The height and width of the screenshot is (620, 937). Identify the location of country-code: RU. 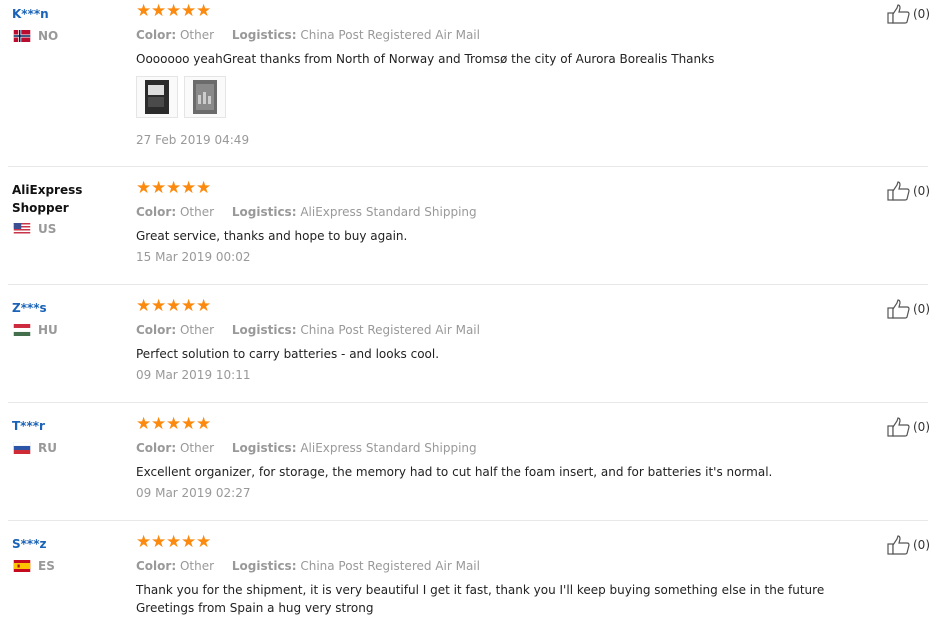
(47, 448).